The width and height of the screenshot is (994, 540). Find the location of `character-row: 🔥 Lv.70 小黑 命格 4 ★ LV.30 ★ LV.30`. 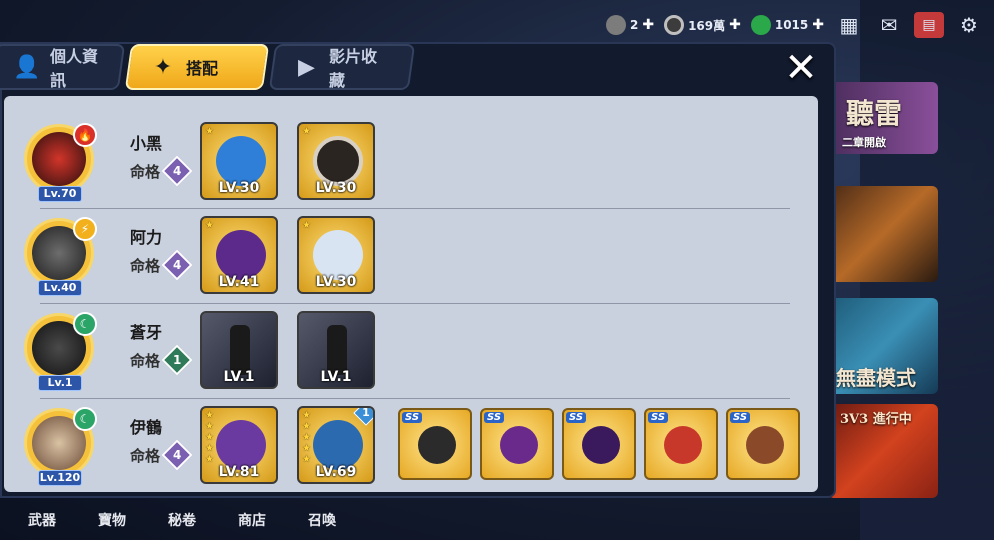

character-row: 🔥 Lv.70 小黑 命格 4 ★ LV.30 ★ LV.30 is located at coordinates (411, 163).